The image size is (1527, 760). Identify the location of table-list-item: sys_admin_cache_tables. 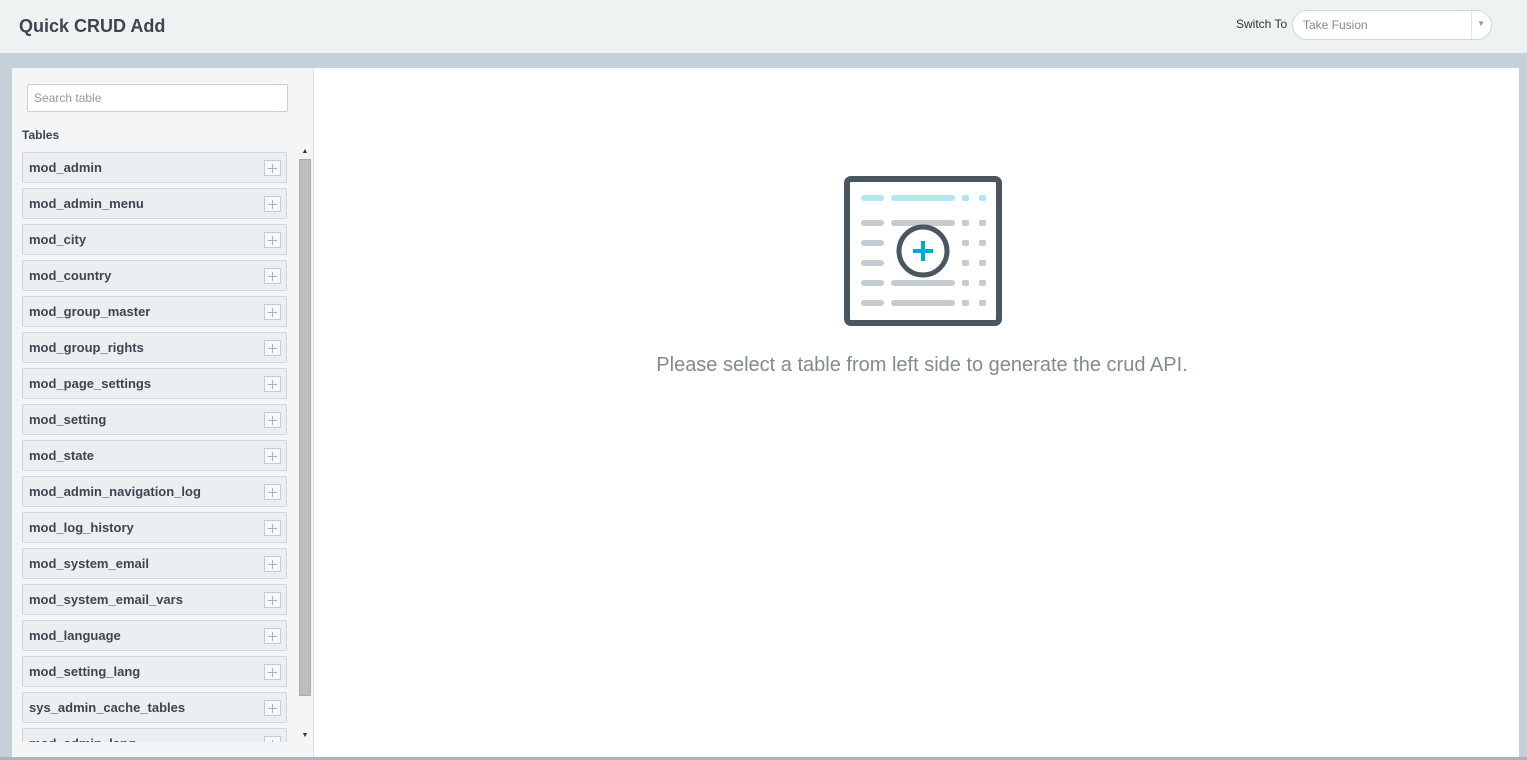
(154, 707).